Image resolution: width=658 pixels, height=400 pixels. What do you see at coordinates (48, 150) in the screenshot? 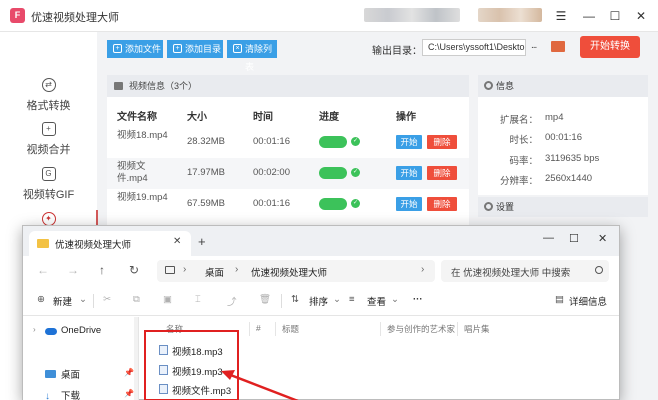
I see `sidebar-item-label: 视频合并` at bounding box center [48, 150].